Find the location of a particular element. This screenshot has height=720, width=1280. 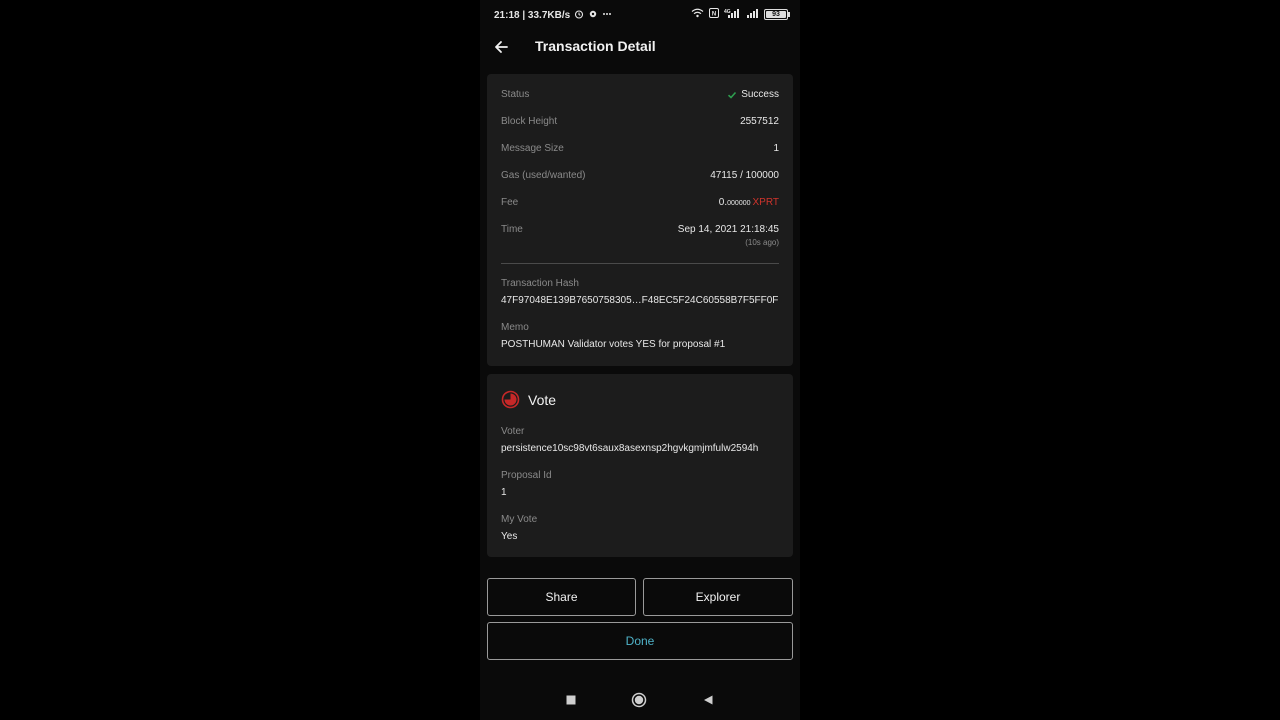

gas-row: Gas (used/wanted) 47115 / 100000 is located at coordinates (640, 177).